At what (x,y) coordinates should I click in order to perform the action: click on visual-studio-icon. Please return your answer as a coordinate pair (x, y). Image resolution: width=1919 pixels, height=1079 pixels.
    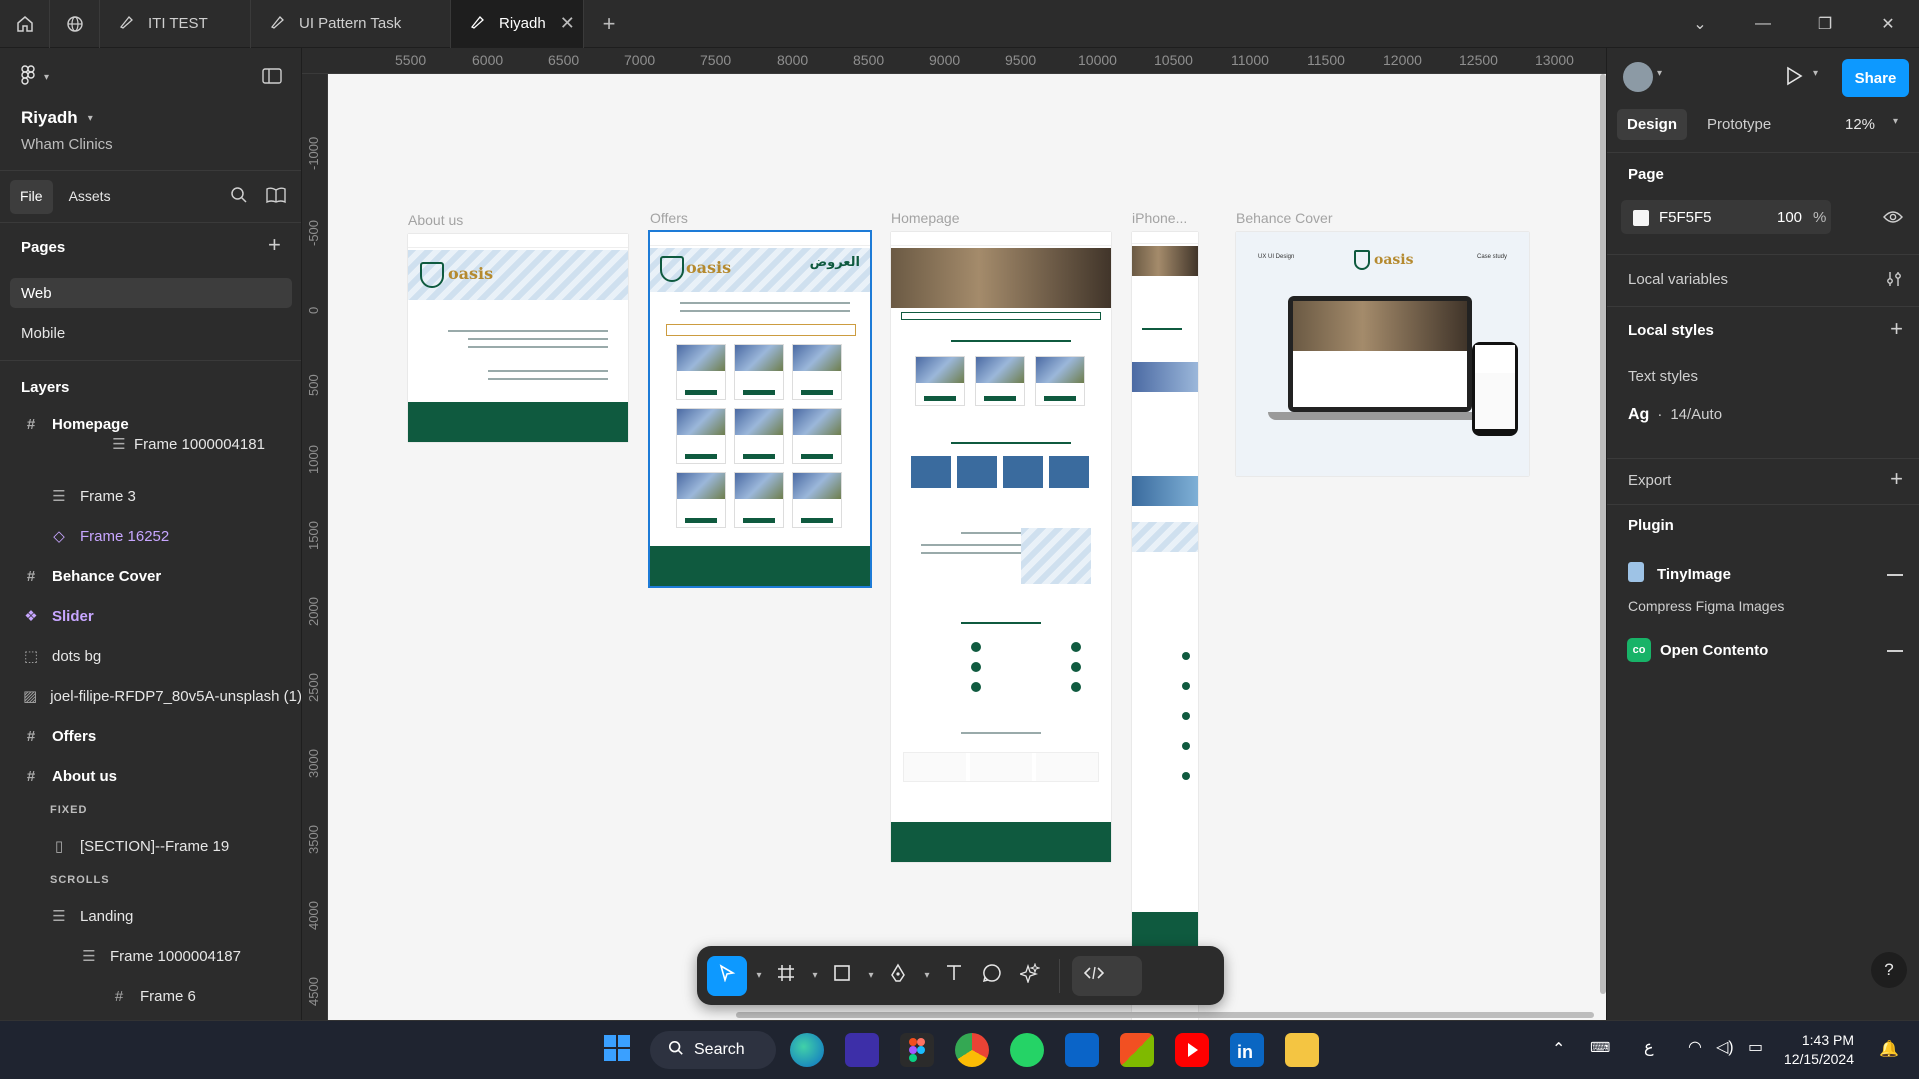
    Looking at the image, I should click on (862, 1050).